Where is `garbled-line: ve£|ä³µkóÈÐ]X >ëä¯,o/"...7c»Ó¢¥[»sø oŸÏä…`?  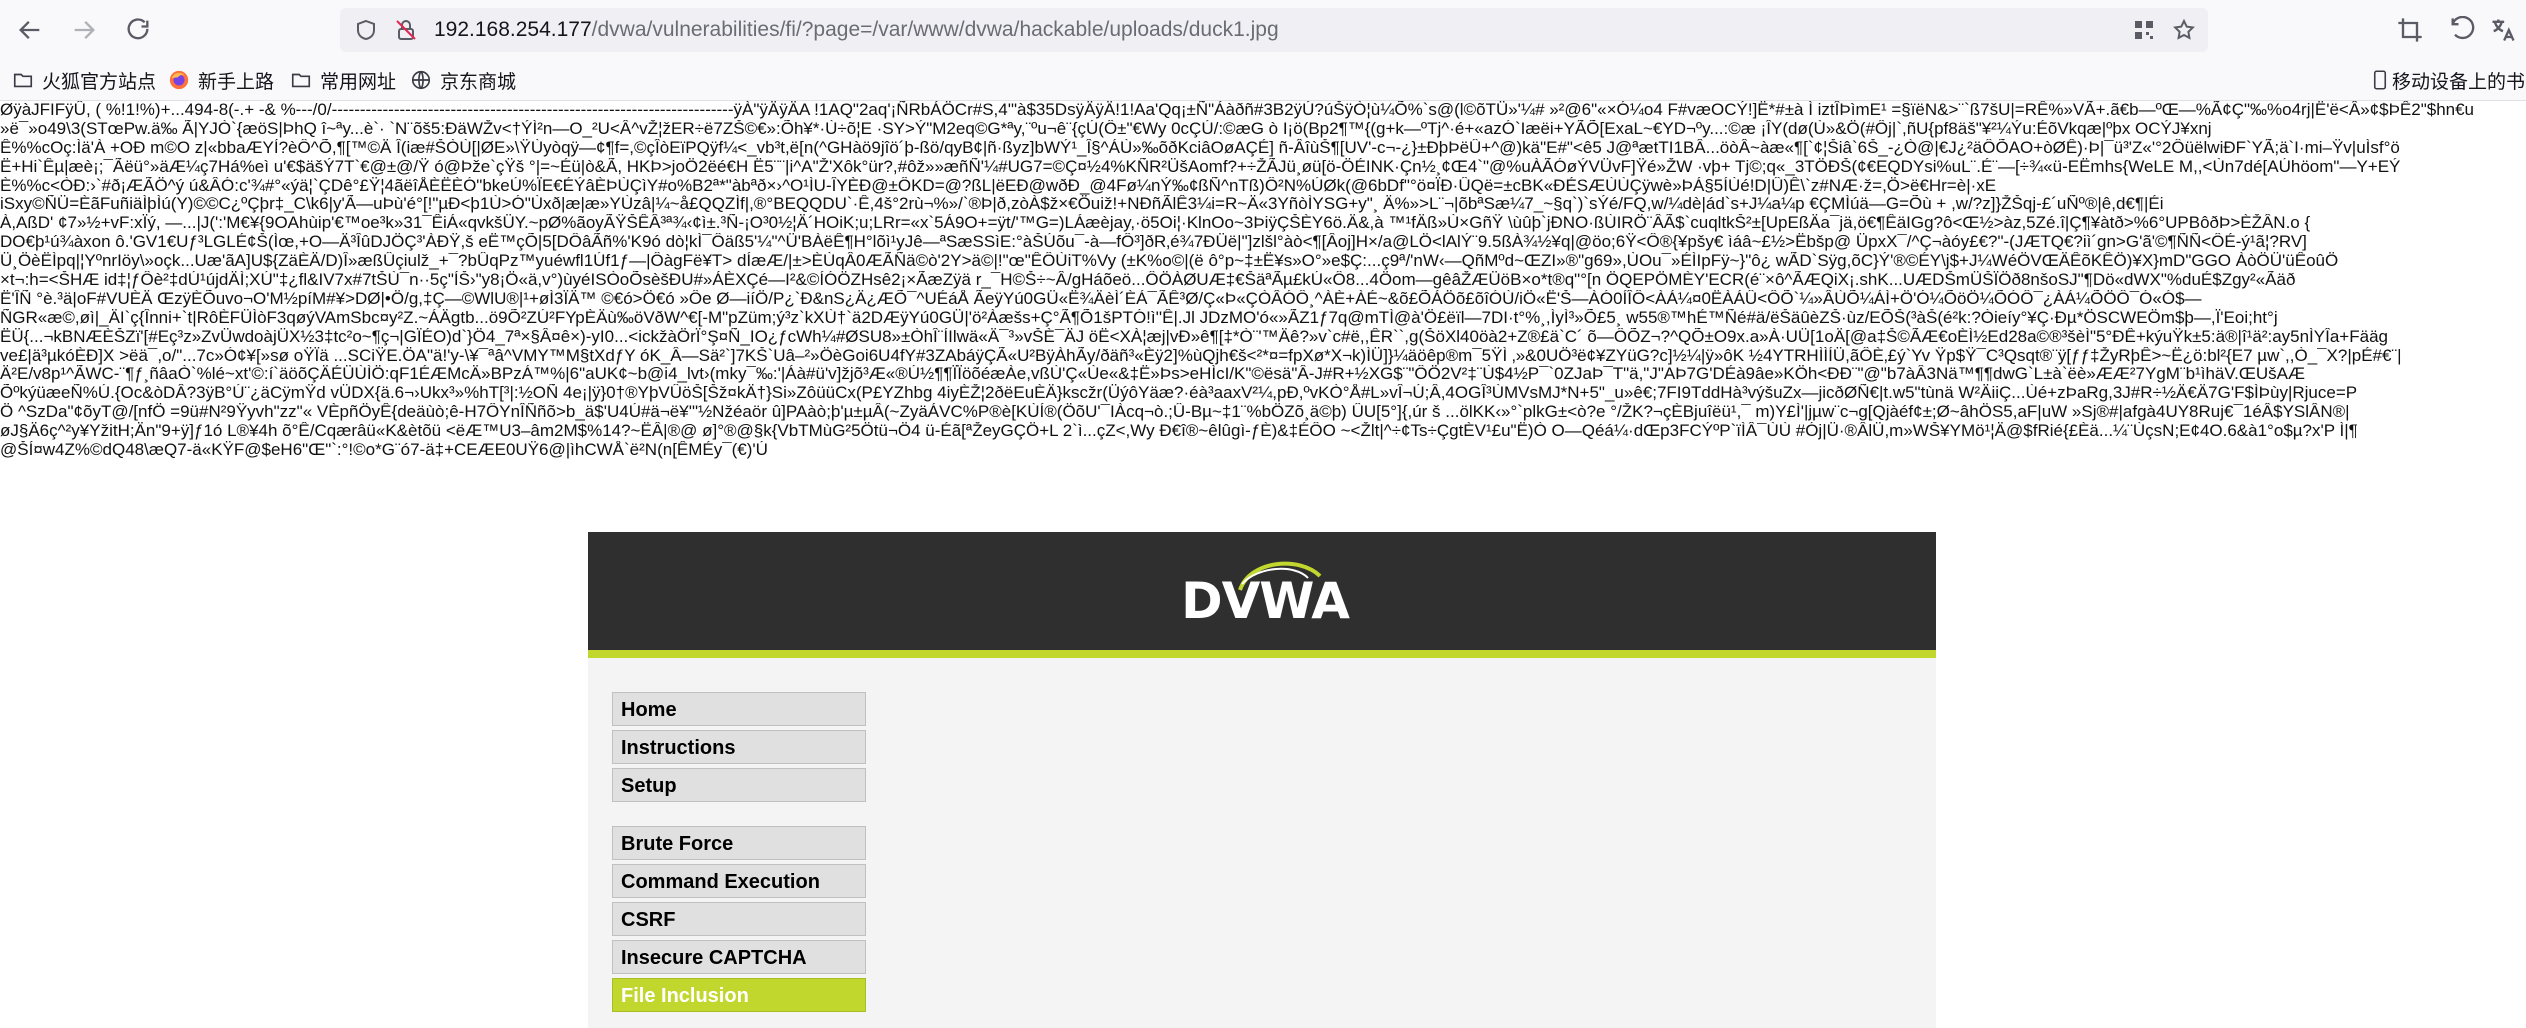 garbled-line: ve£|ä³µkóÈÐ]X >ëä¯,o/"...7c»Ó¢¥[»sø oŸÏä… is located at coordinates (1201, 355).